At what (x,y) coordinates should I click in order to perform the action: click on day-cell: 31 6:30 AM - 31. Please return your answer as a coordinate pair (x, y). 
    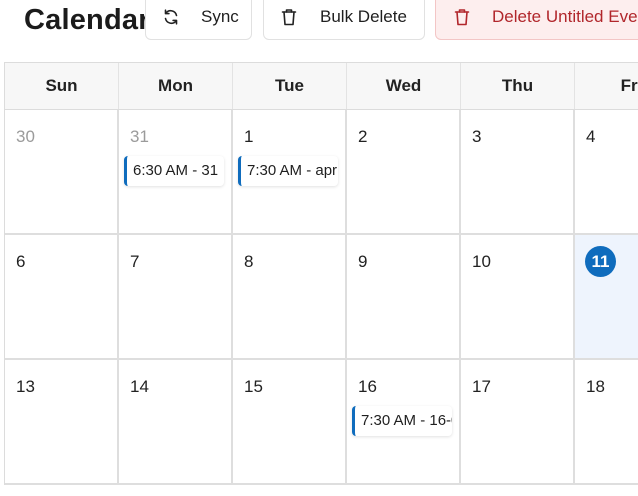
    Looking at the image, I should click on (176, 171).